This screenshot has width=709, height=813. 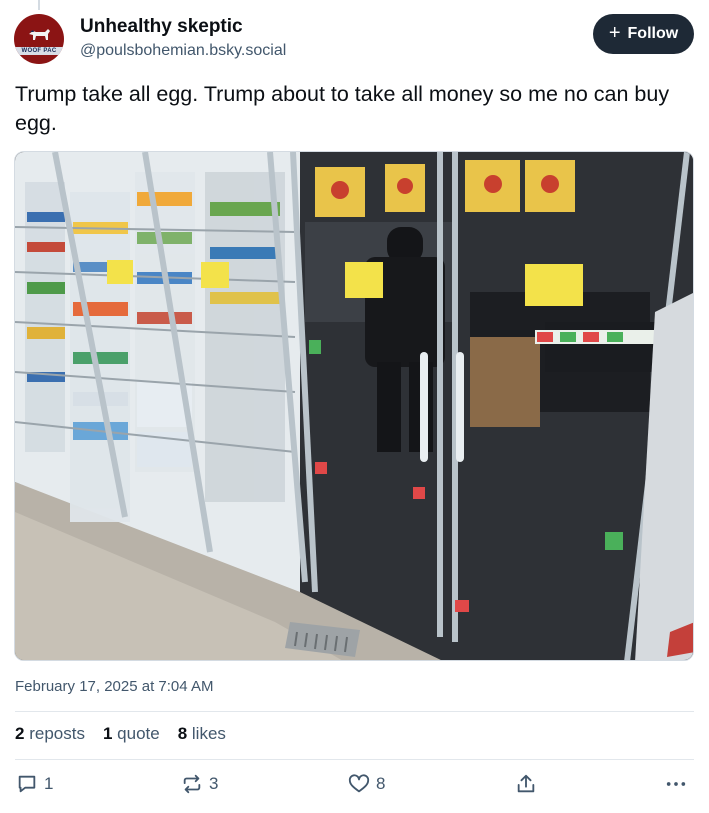 I want to click on like-button: 8, so click(x=366, y=784).